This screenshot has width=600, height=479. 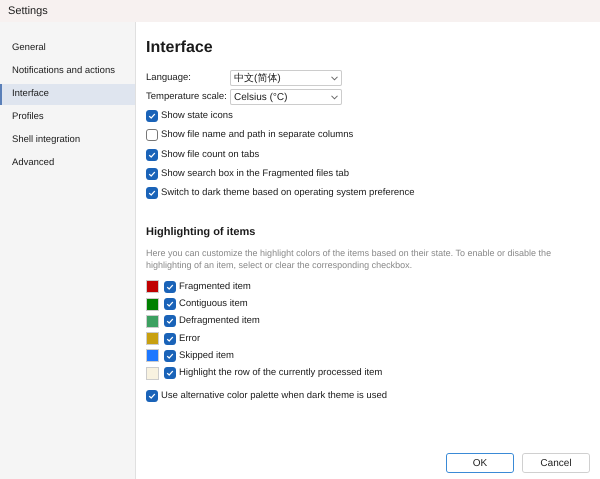 What do you see at coordinates (197, 116) in the screenshot?
I see `option-label: Show state icons` at bounding box center [197, 116].